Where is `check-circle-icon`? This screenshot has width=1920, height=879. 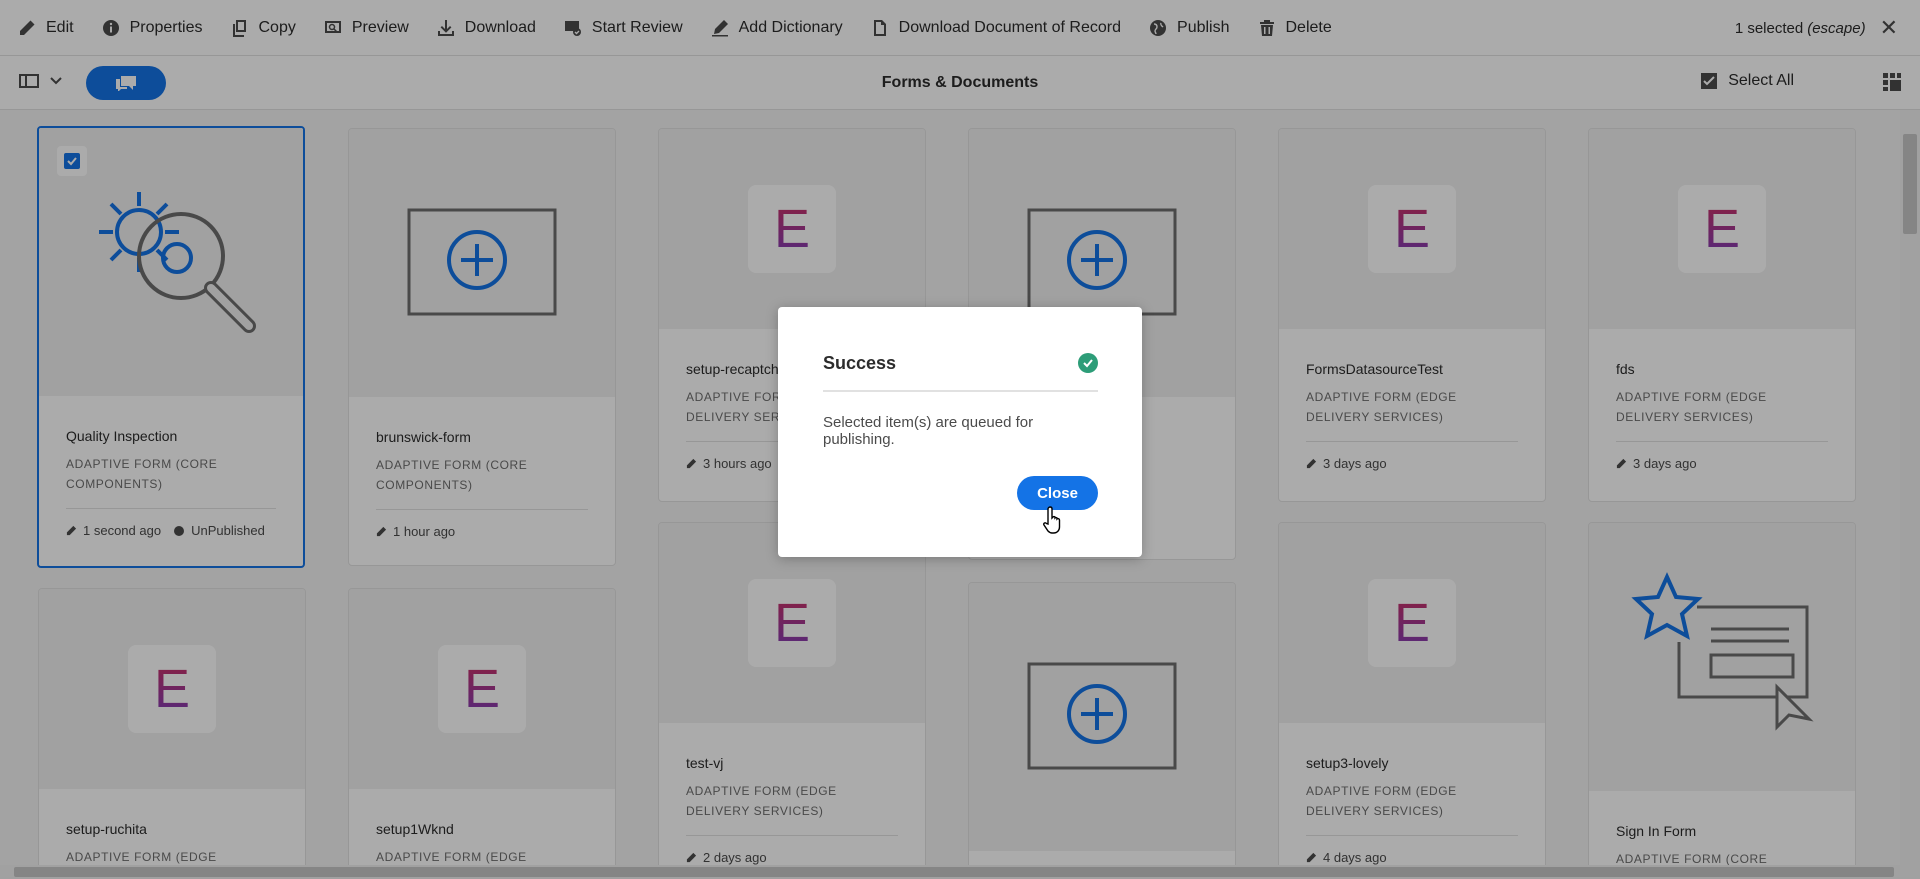 check-circle-icon is located at coordinates (1088, 363).